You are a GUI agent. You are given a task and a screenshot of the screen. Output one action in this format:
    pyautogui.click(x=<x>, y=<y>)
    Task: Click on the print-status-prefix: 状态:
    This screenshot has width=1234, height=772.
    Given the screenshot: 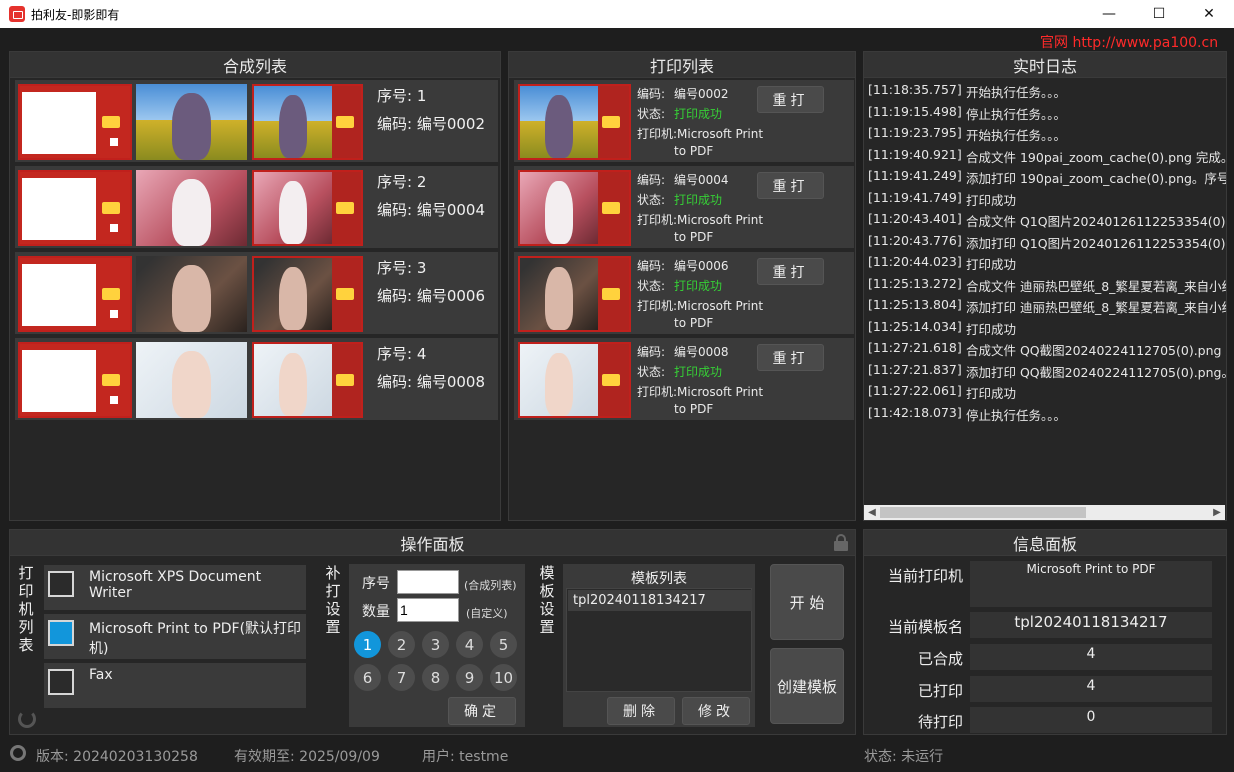 What is the action you would take?
    pyautogui.click(x=651, y=114)
    